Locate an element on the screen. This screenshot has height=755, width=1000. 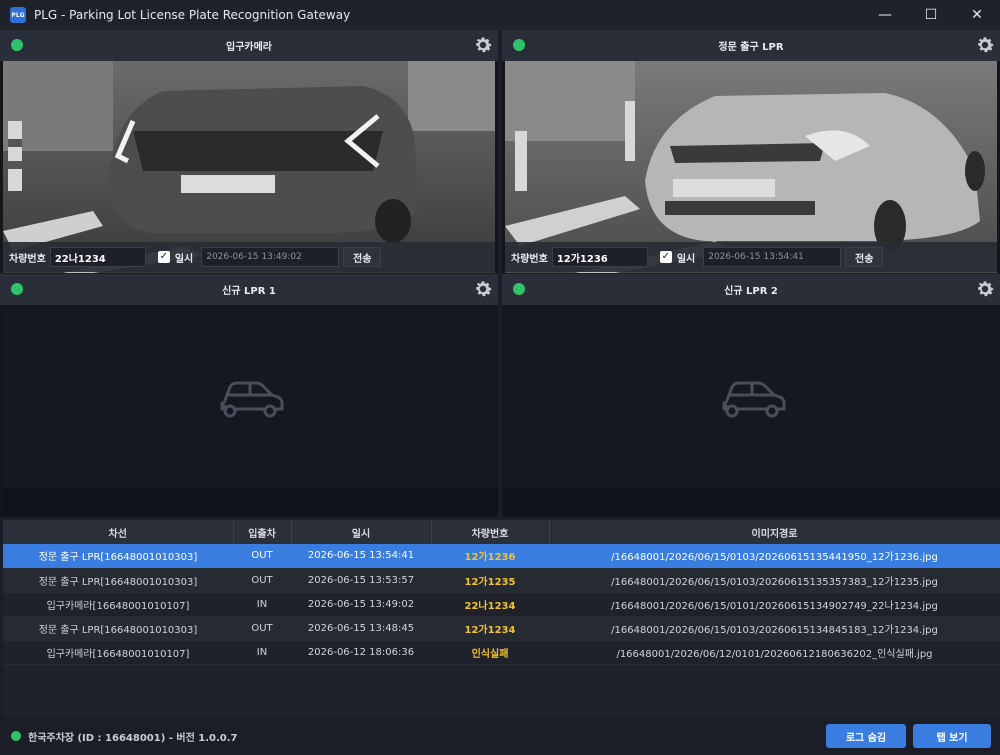
connection-status-indicator is located at coordinates (16, 736).